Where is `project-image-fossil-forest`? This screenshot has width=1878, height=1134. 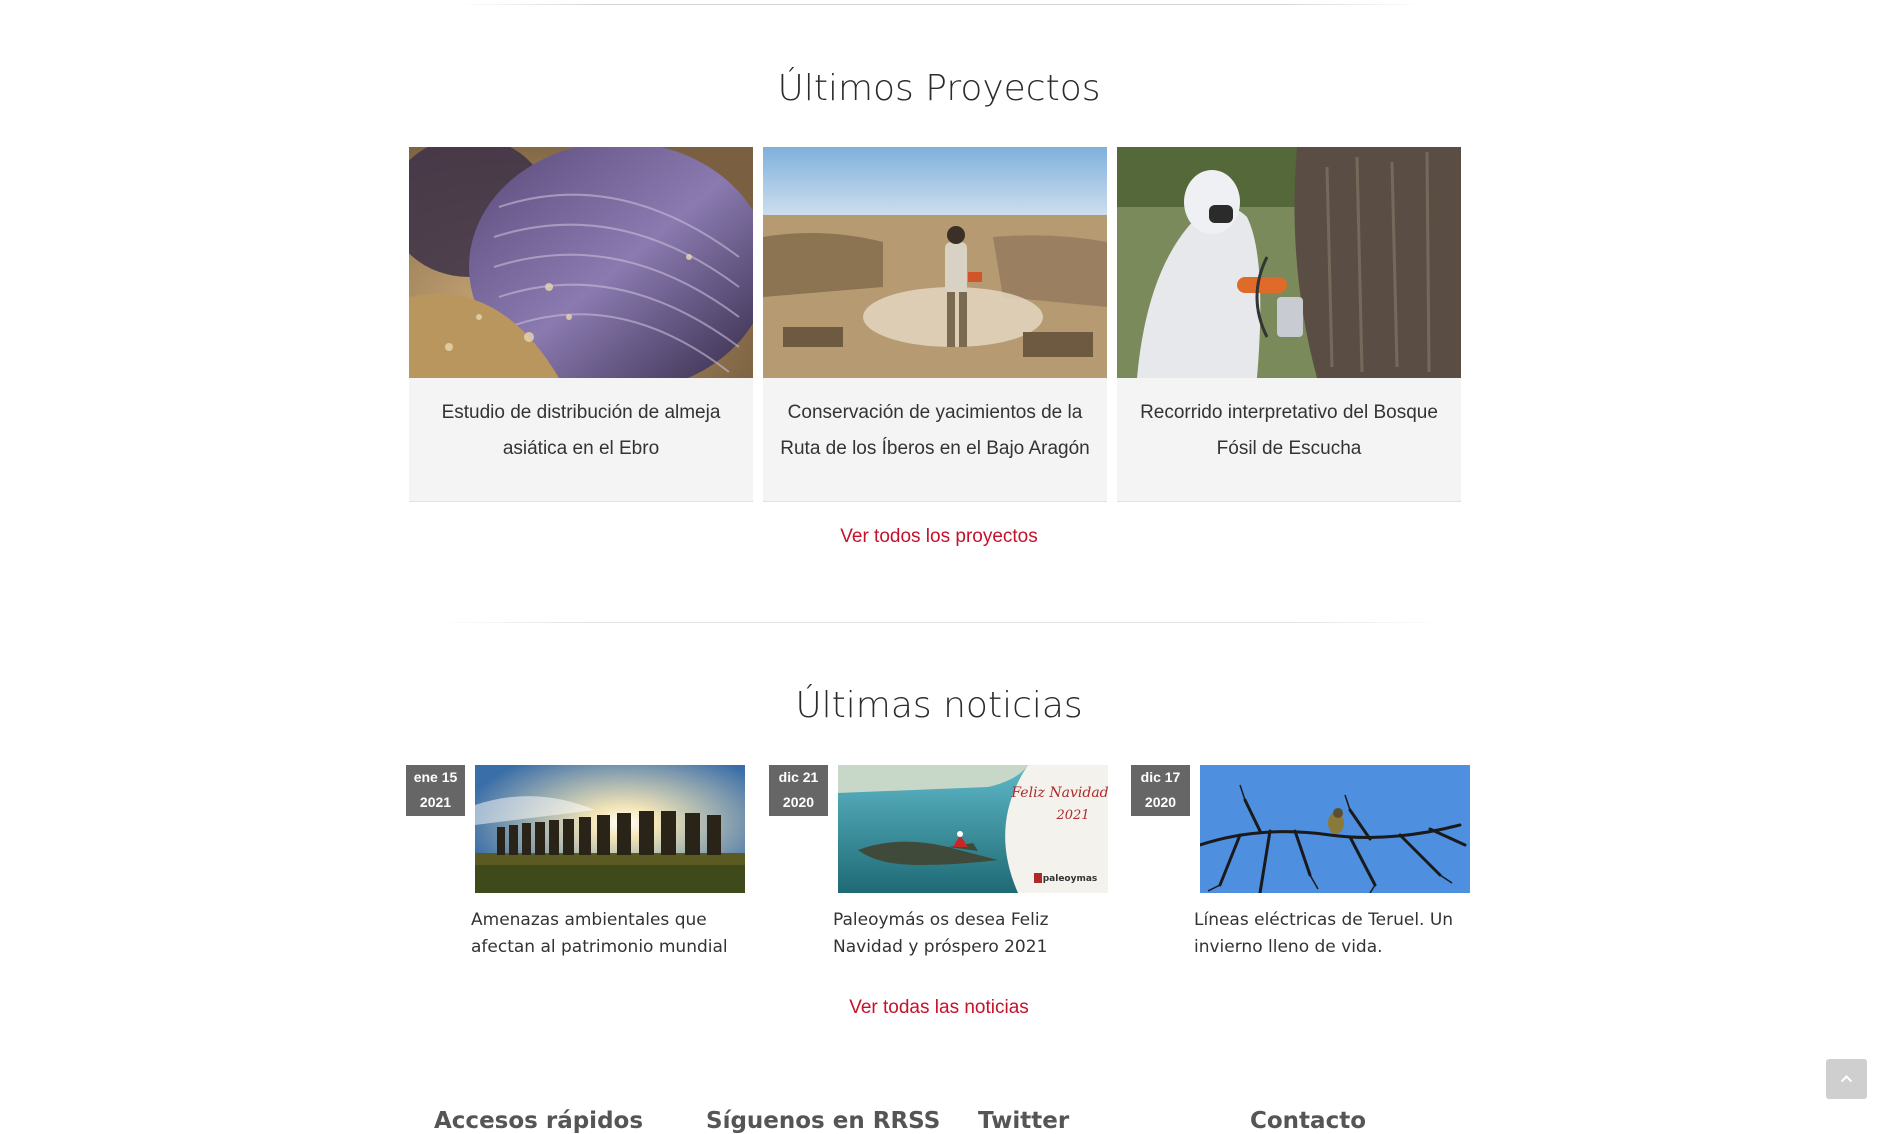 project-image-fossil-forest is located at coordinates (1289, 262).